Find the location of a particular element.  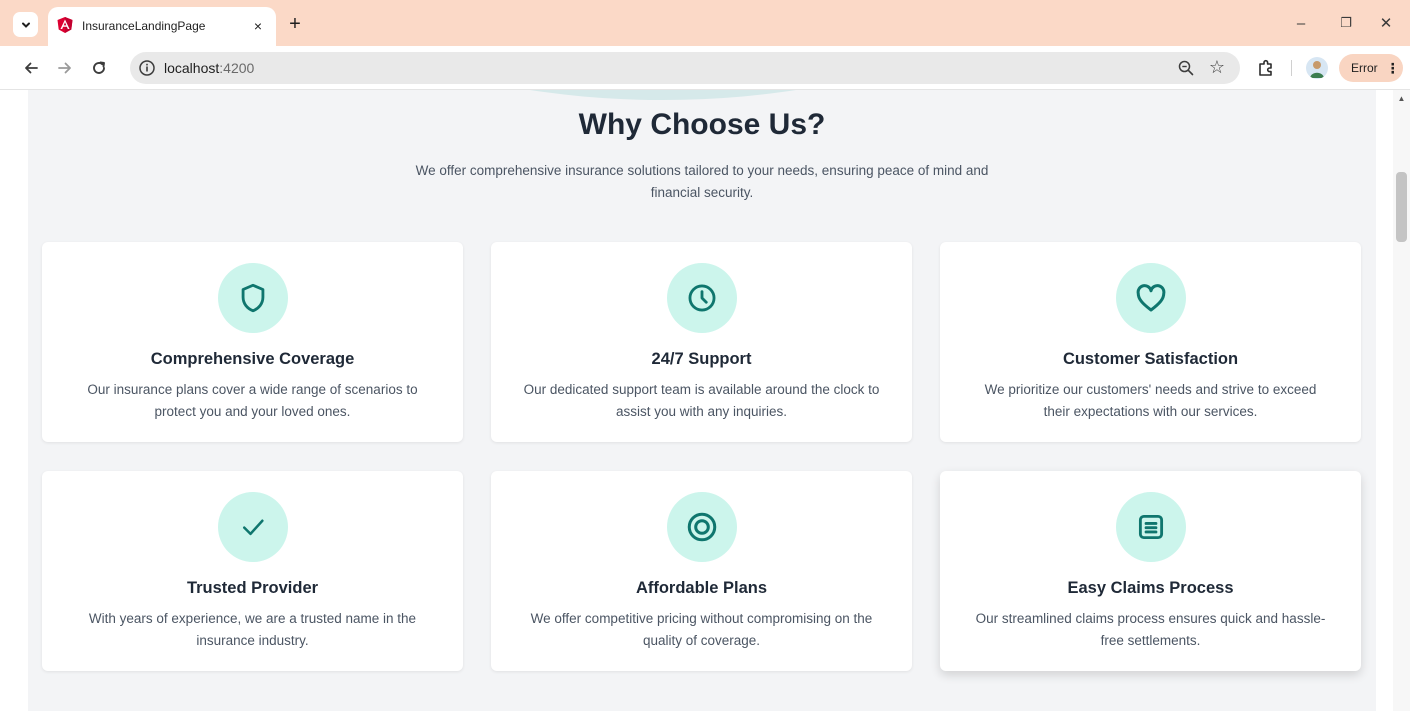

feature-title: Customer Satisfaction is located at coordinates (1150, 359).